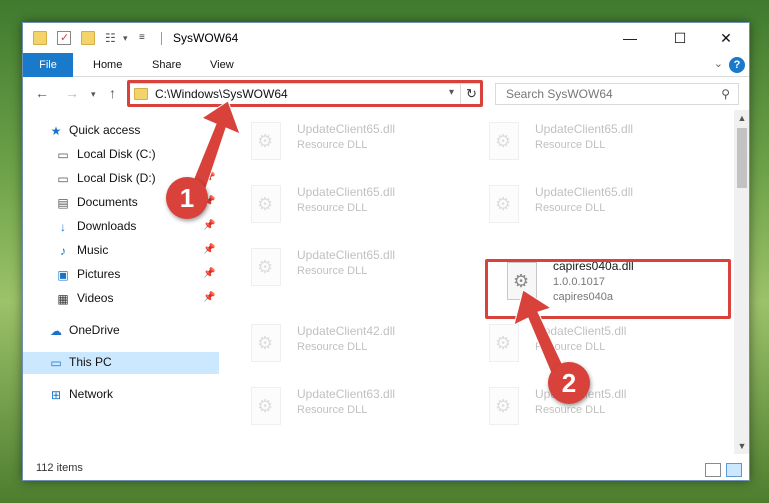 This screenshot has width=769, height=503. What do you see at coordinates (206, 38) in the screenshot?
I see `window-title: SysWOW64` at bounding box center [206, 38].